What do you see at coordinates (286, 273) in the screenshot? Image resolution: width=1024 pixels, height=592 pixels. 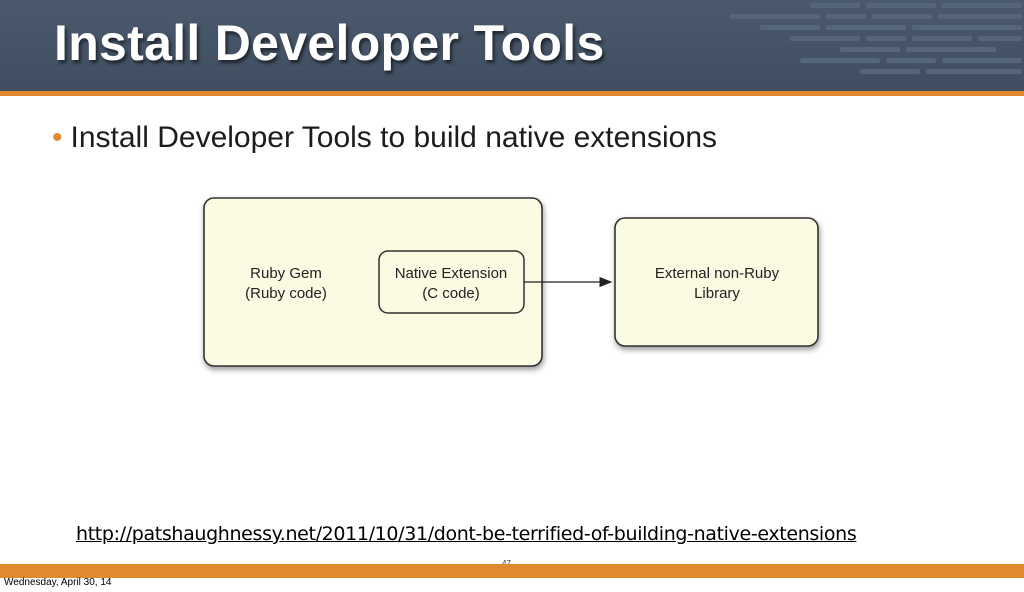 I see `ruby-gem-label-line1: Ruby Gem` at bounding box center [286, 273].